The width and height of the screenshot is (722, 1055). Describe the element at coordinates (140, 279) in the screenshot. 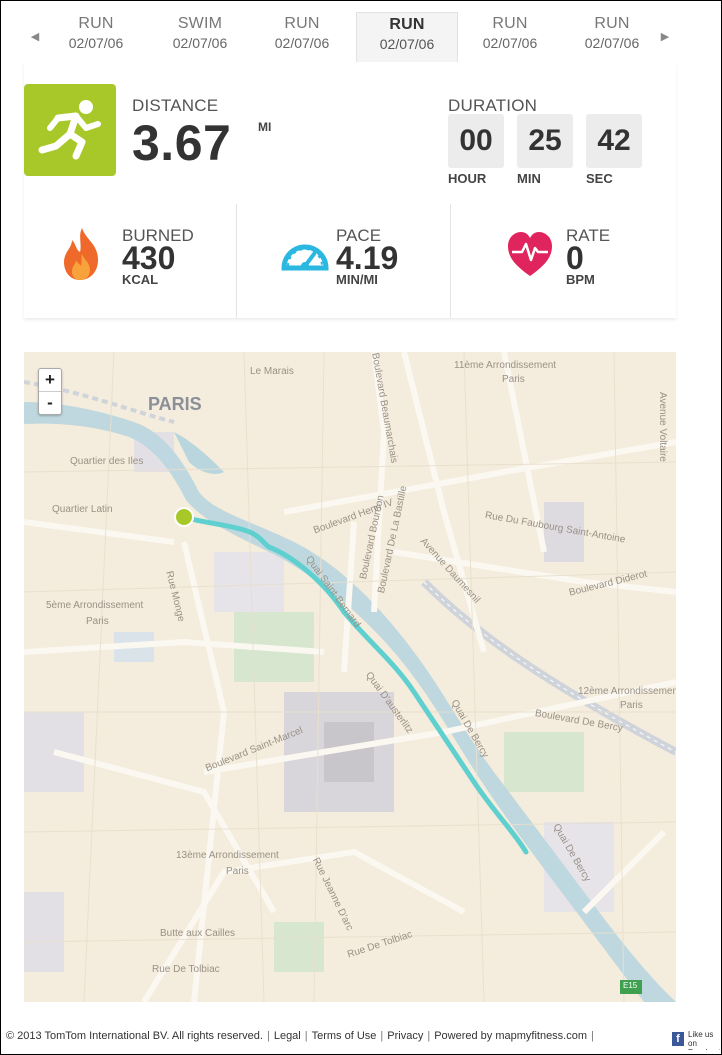

I see `burned-unit: KCAL` at that location.